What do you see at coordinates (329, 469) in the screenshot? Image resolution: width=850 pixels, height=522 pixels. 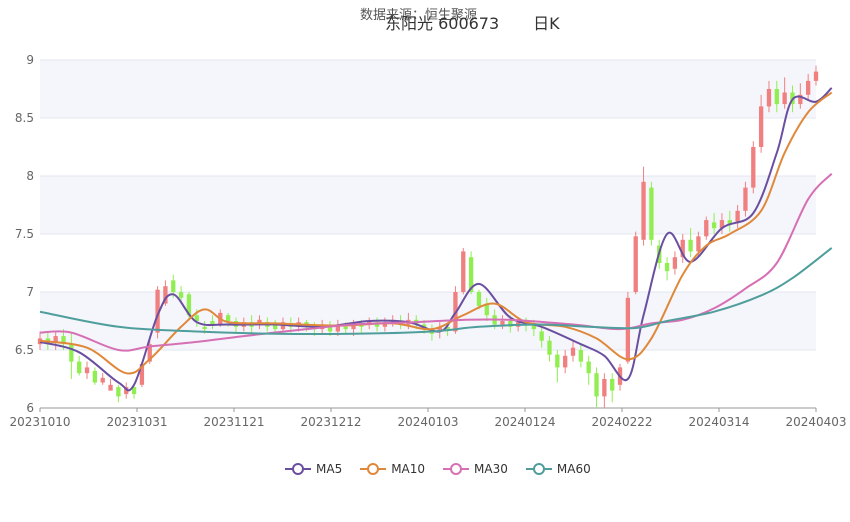 I see `legend-label: MA5` at bounding box center [329, 469].